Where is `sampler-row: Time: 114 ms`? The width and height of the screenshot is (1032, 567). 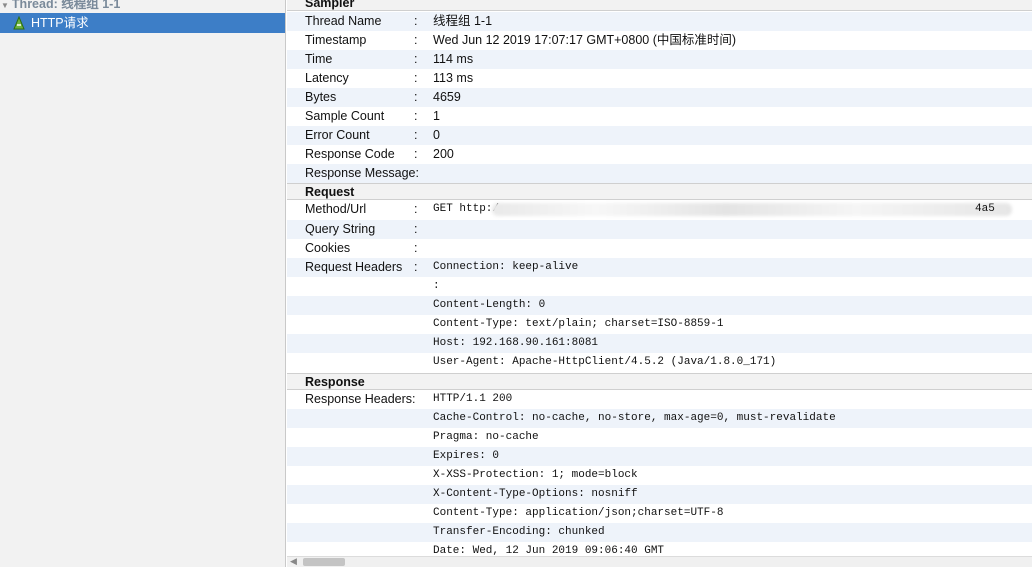
sampler-row: Time: 114 ms is located at coordinates (659, 59).